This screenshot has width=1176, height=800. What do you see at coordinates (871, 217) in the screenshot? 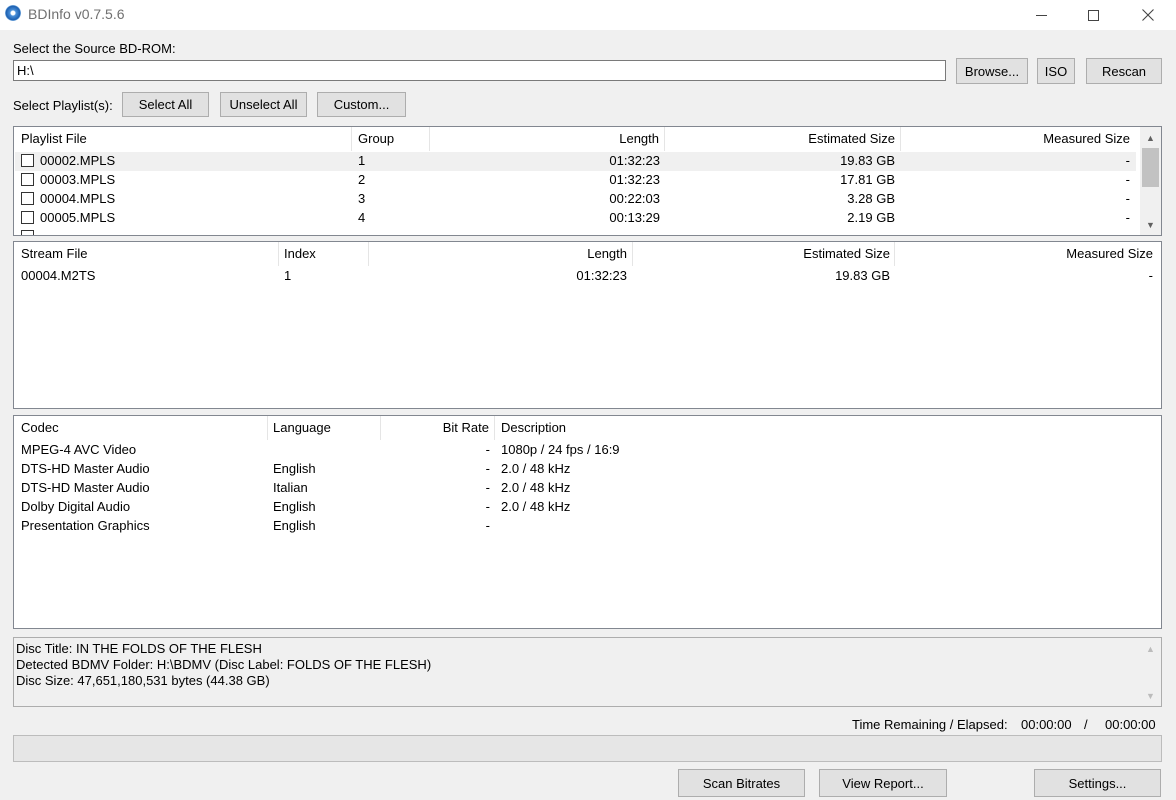
I see `playlist-estimated-size: 2.19 GB` at bounding box center [871, 217].